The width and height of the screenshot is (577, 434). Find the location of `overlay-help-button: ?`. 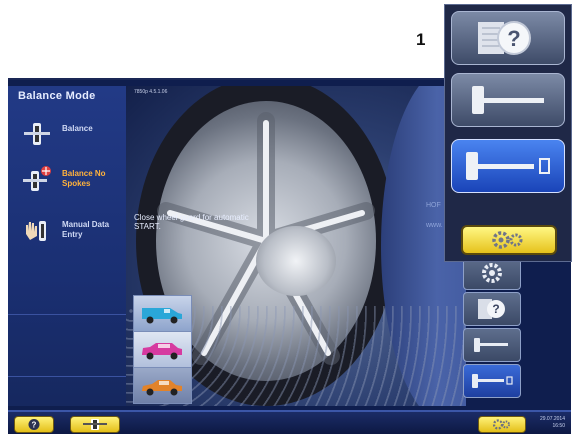

overlay-help-button: ? is located at coordinates (508, 38).